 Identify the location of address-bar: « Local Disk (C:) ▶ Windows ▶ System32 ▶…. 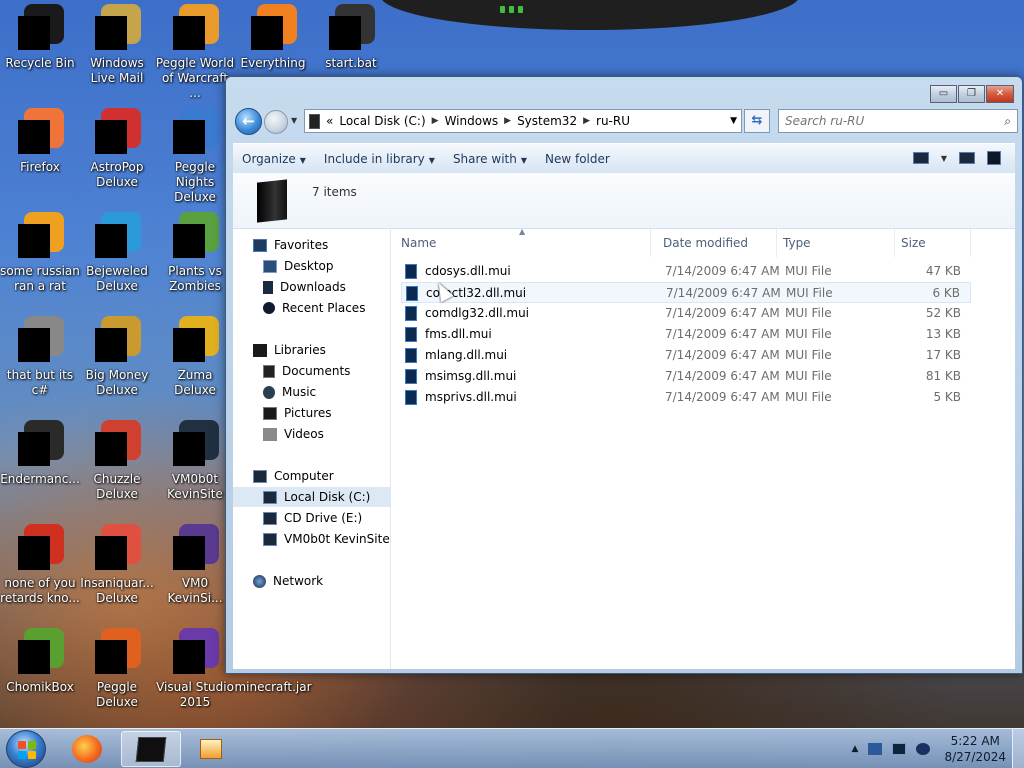
(523, 121).